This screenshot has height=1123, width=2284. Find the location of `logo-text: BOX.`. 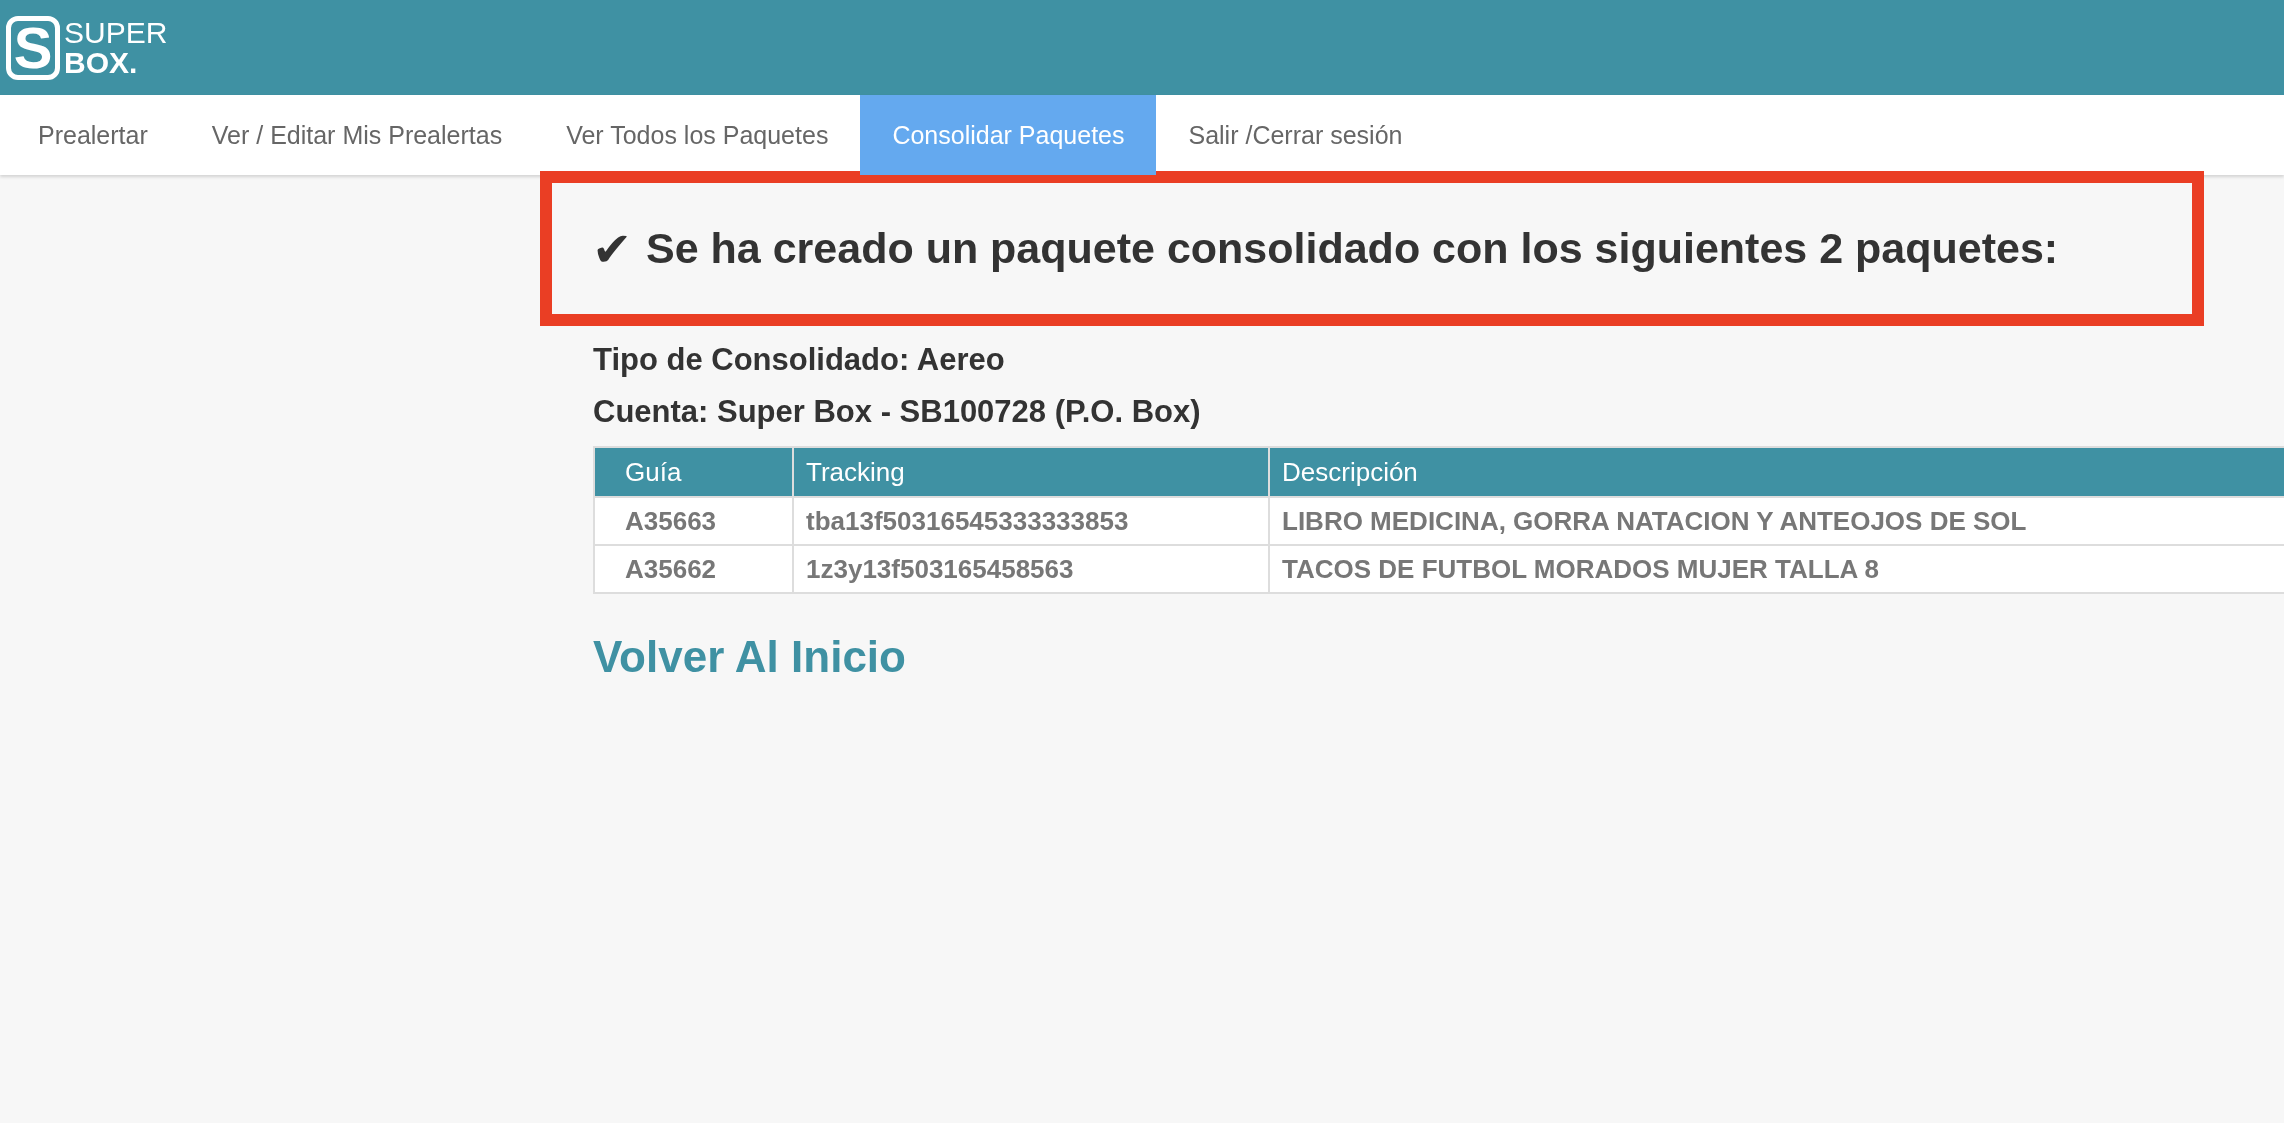

logo-text: BOX. is located at coordinates (101, 62).